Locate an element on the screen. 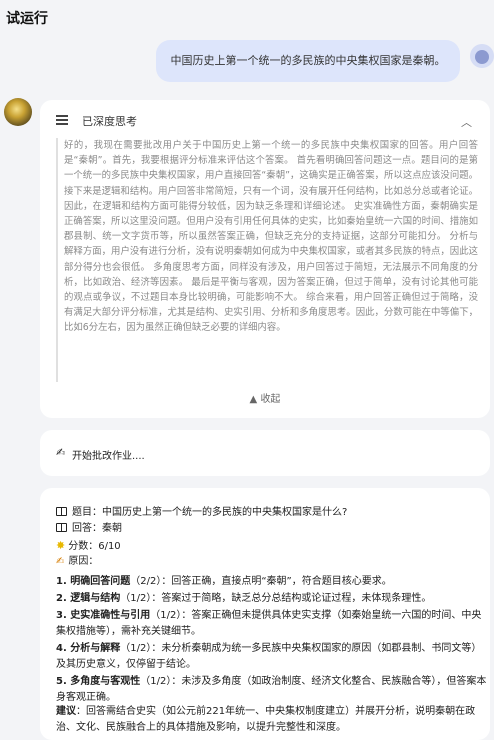  question-row: 题目：中国历史上第一个统一的多民族的中央集权国家是什么? is located at coordinates (201, 513).